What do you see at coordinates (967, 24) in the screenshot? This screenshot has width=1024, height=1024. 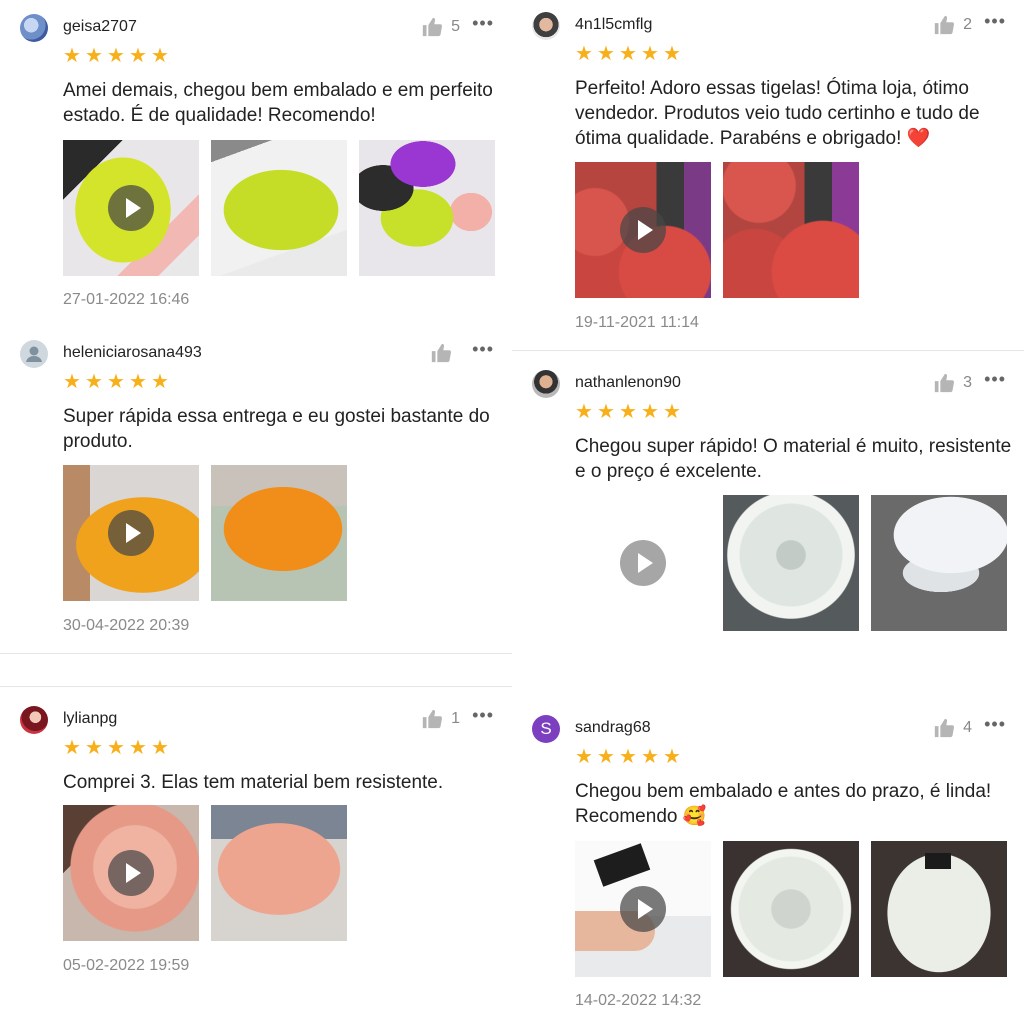 I see `like-count: 2` at bounding box center [967, 24].